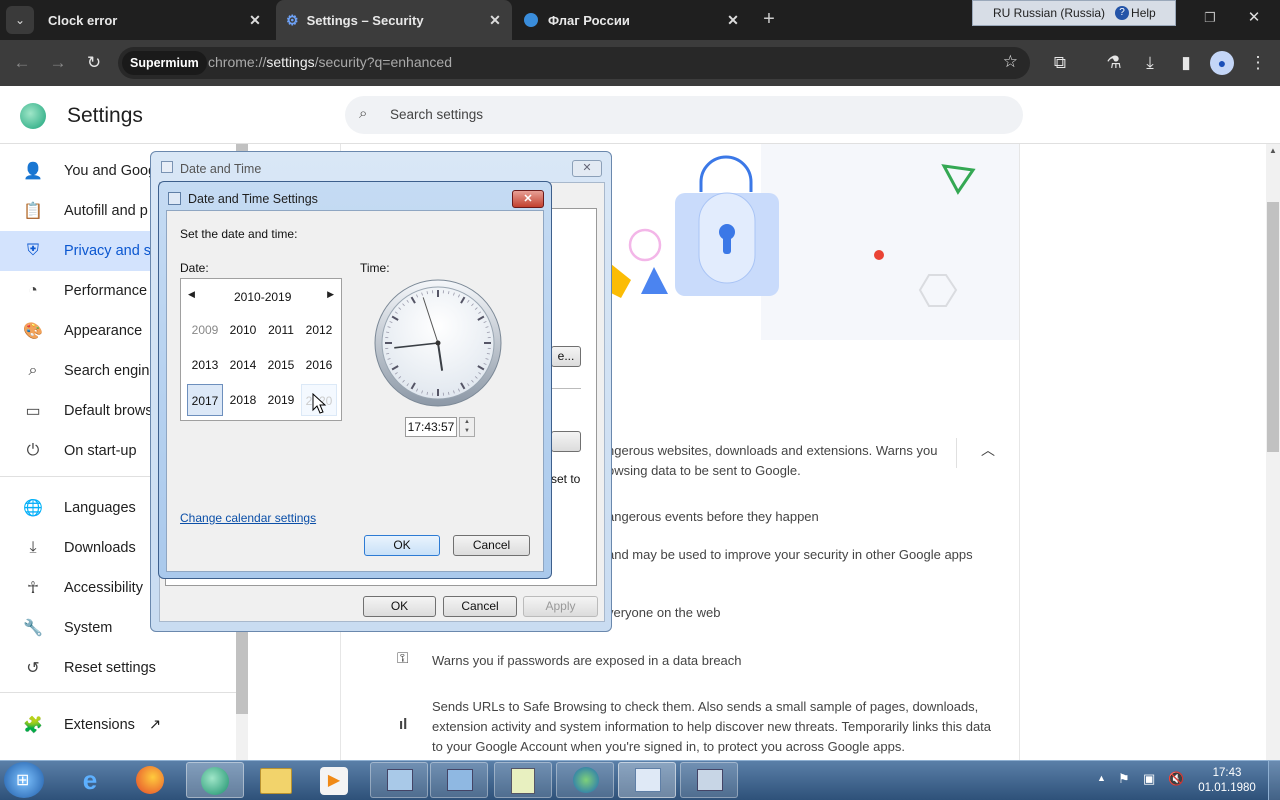 Image resolution: width=1280 pixels, height=800 pixels. I want to click on browser-badge: Supermium, so click(164, 63).